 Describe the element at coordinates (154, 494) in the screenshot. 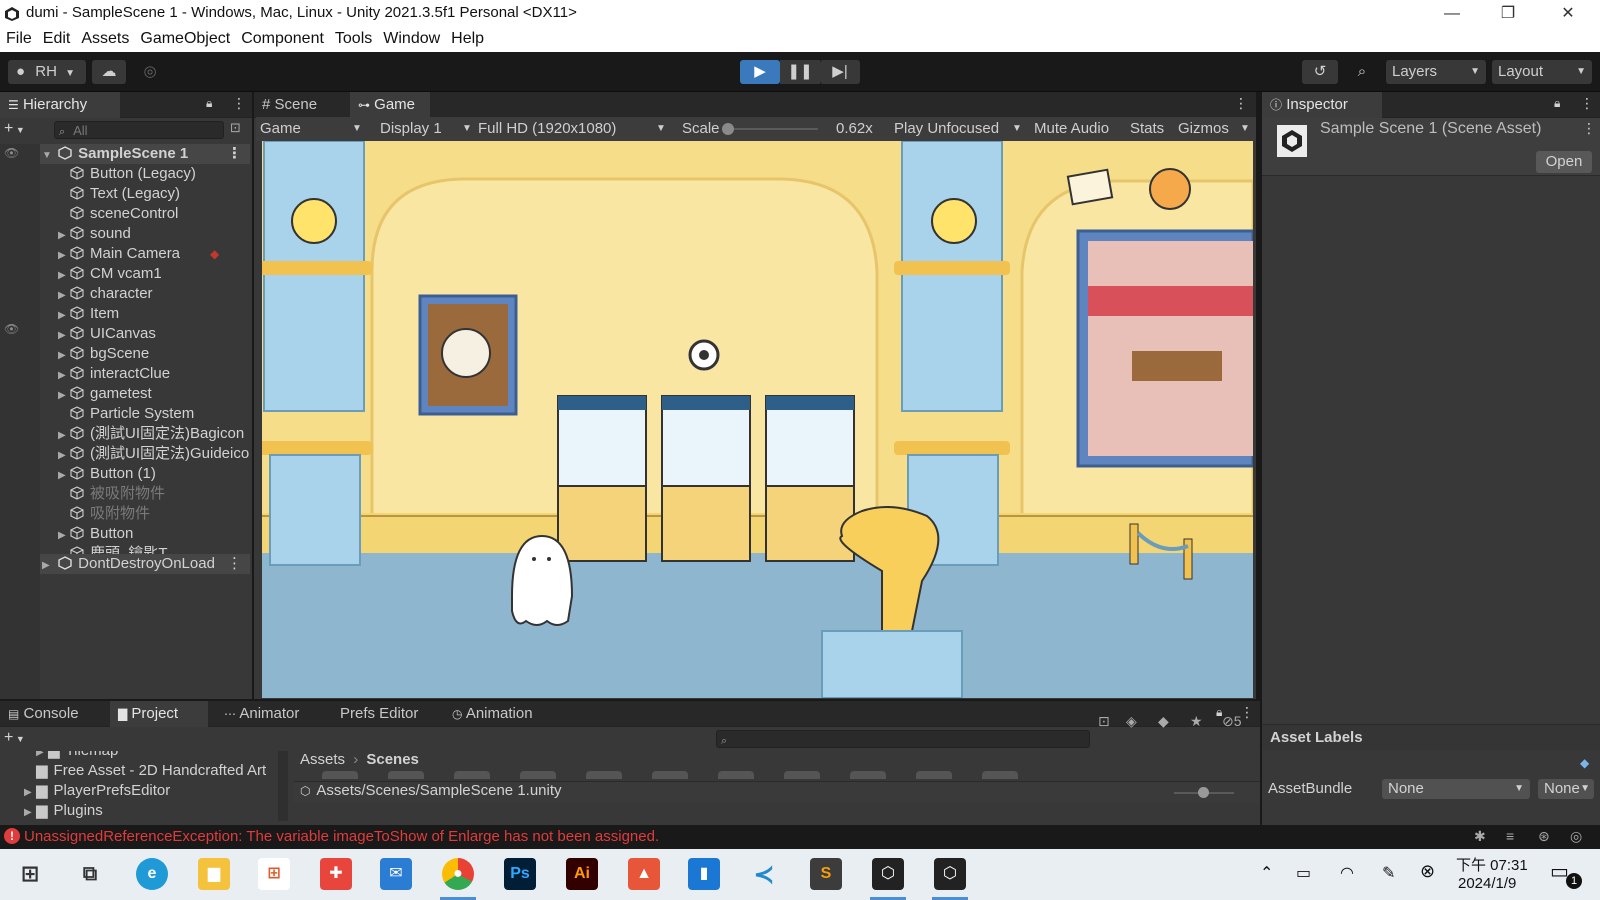

I see `hierarchy-item: 被吸附物件` at that location.